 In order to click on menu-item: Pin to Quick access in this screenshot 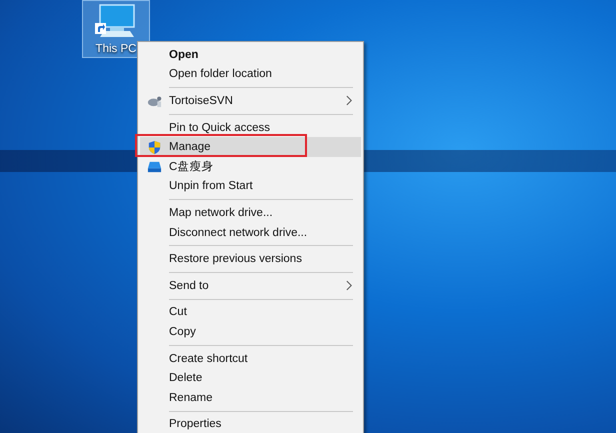, I will do `click(250, 128)`.